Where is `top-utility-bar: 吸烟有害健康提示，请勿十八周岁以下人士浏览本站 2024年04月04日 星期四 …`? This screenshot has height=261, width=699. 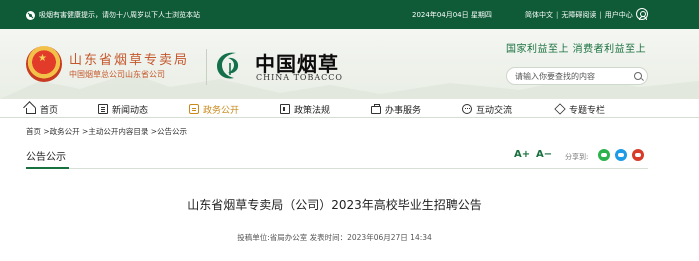 top-utility-bar: 吸烟有害健康提示，请勿十八周岁以下人士浏览本站 2024年04月04日 星期四 … is located at coordinates (349, 14).